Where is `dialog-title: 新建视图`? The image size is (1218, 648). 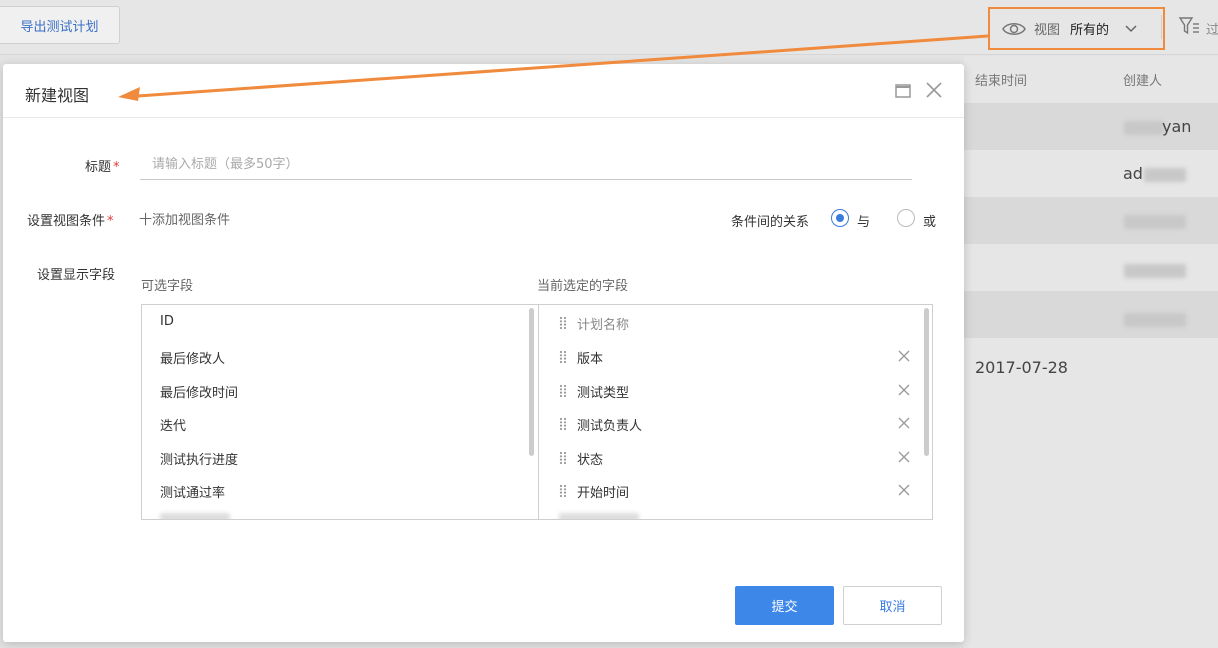
dialog-title: 新建视图 is located at coordinates (57, 95).